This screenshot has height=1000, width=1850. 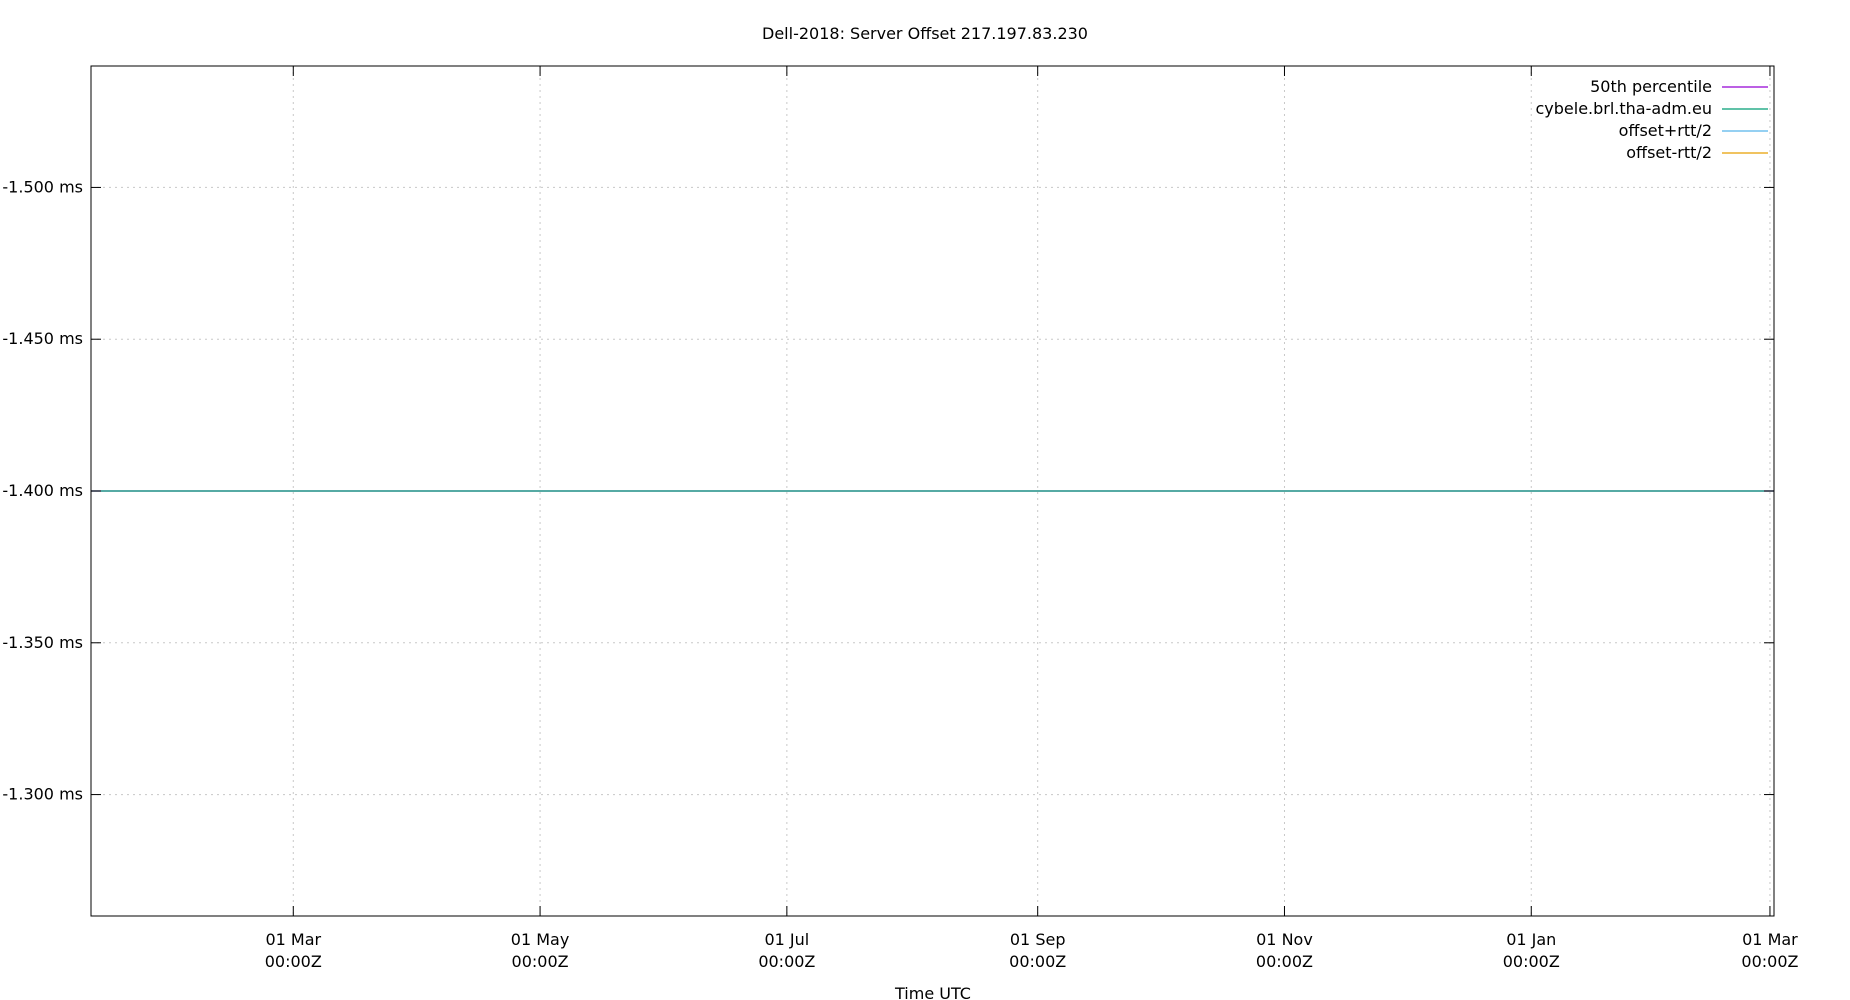 What do you see at coordinates (1669, 152) in the screenshot?
I see `legend-label: offset-rtt/2` at bounding box center [1669, 152].